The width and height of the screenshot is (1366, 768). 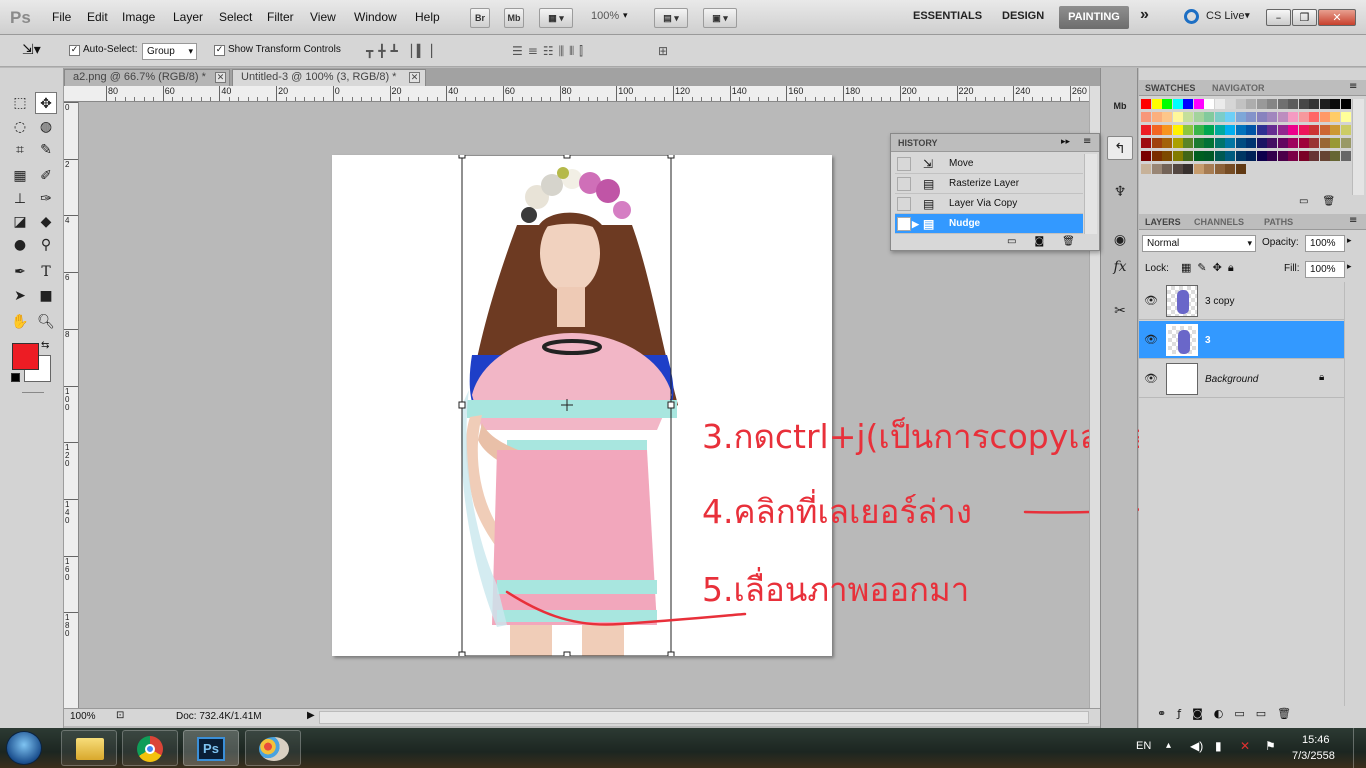 I want to click on layer-name: 3, so click(x=1208, y=340).